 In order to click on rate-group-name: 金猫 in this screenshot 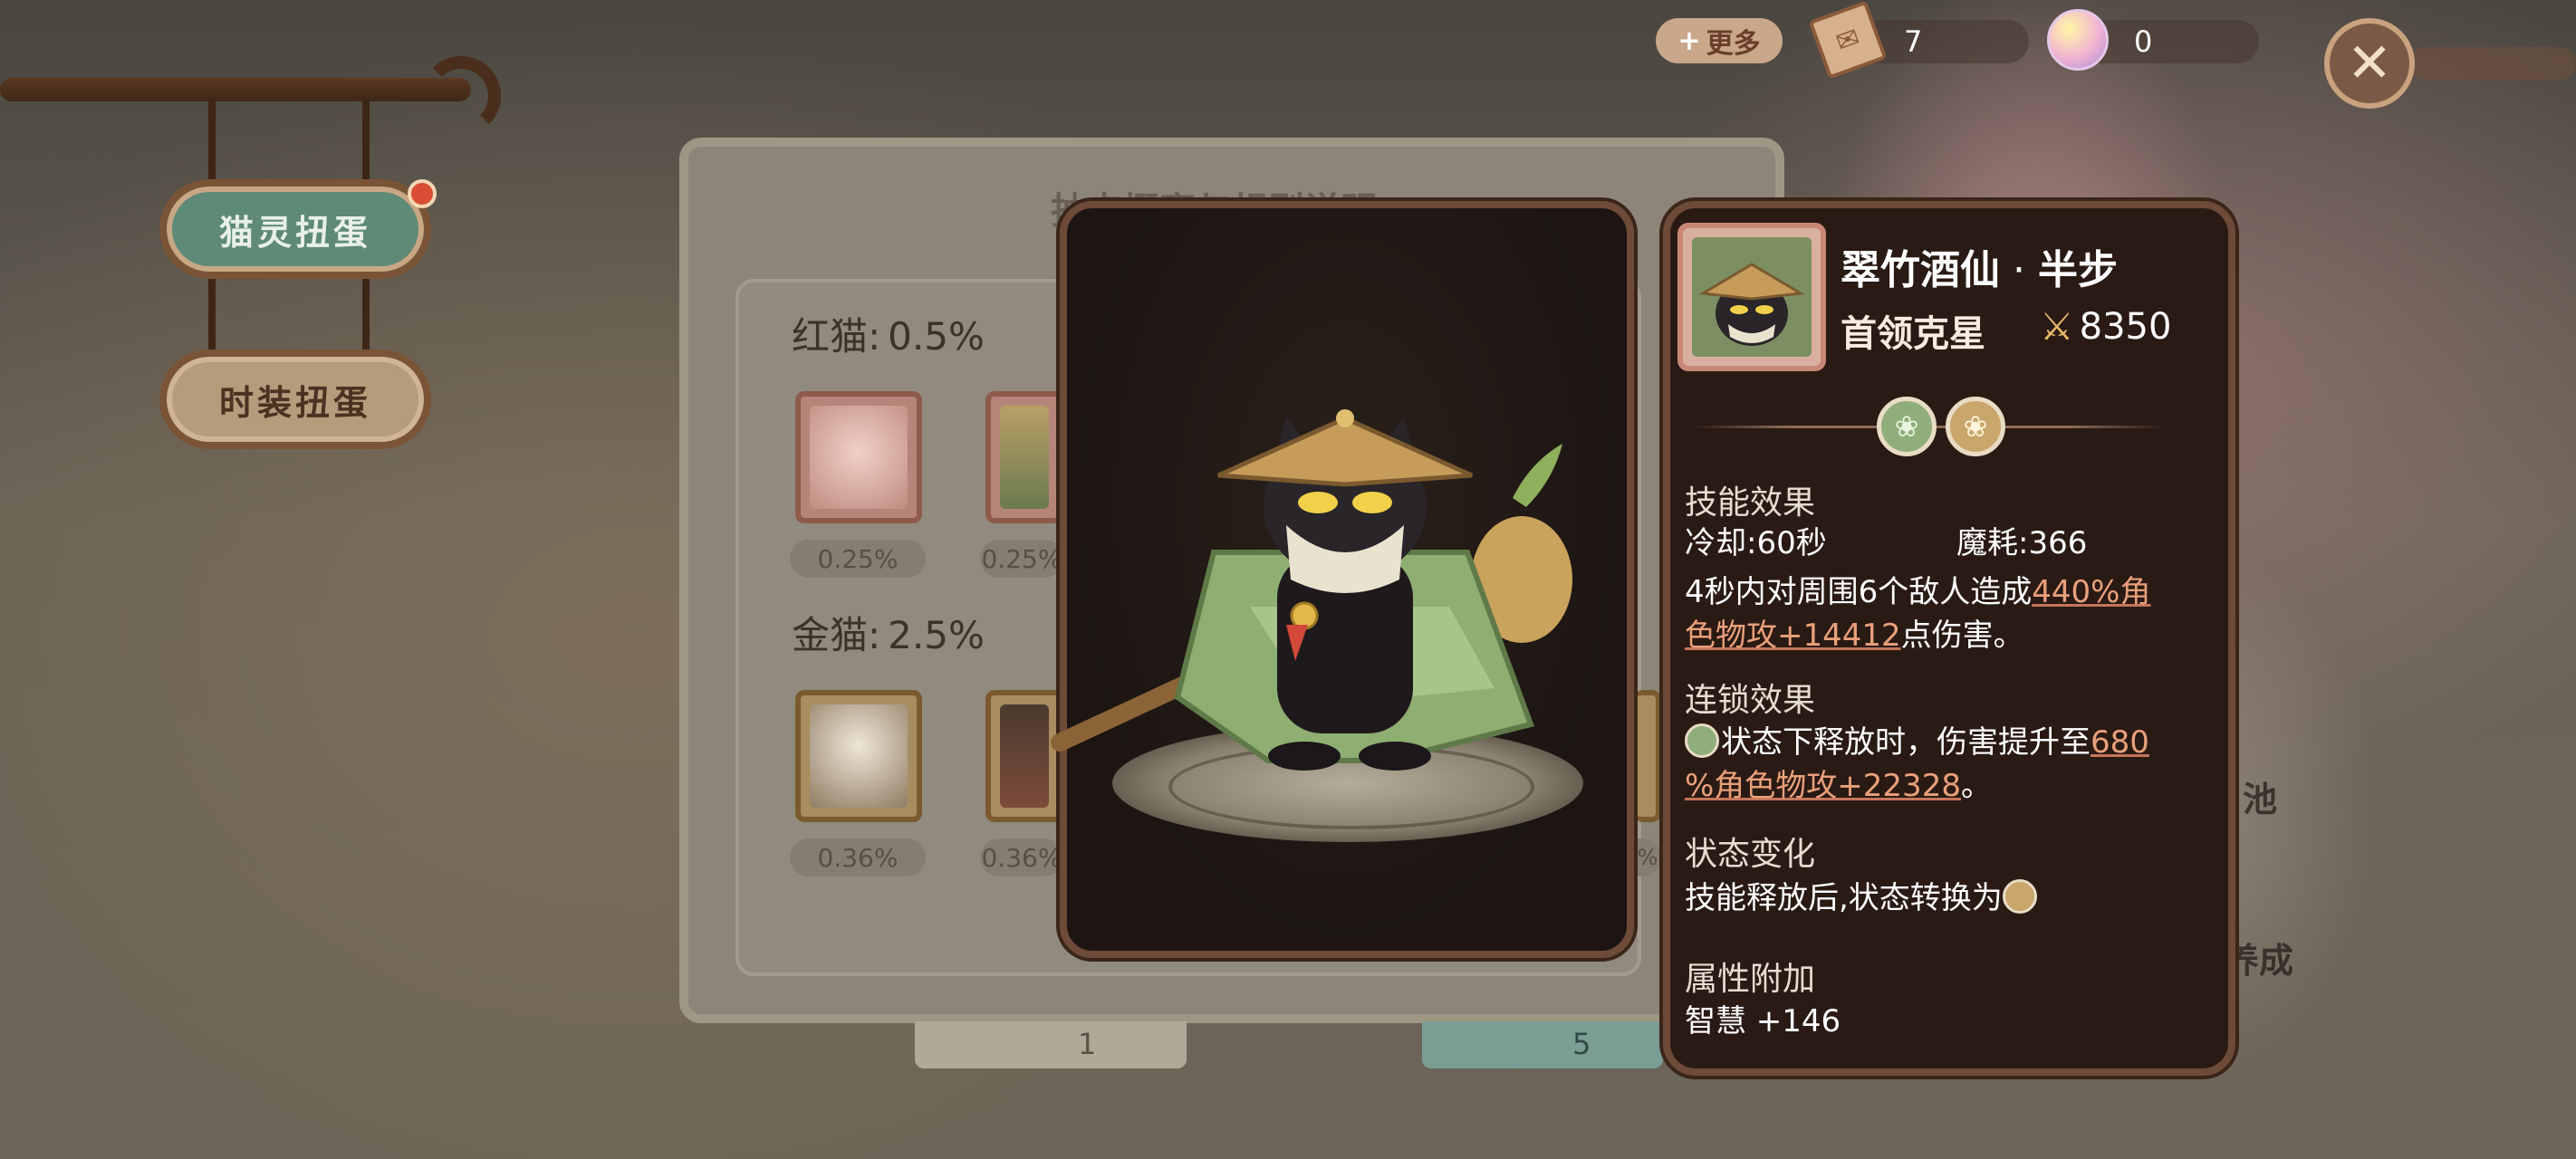, I will do `click(830, 635)`.